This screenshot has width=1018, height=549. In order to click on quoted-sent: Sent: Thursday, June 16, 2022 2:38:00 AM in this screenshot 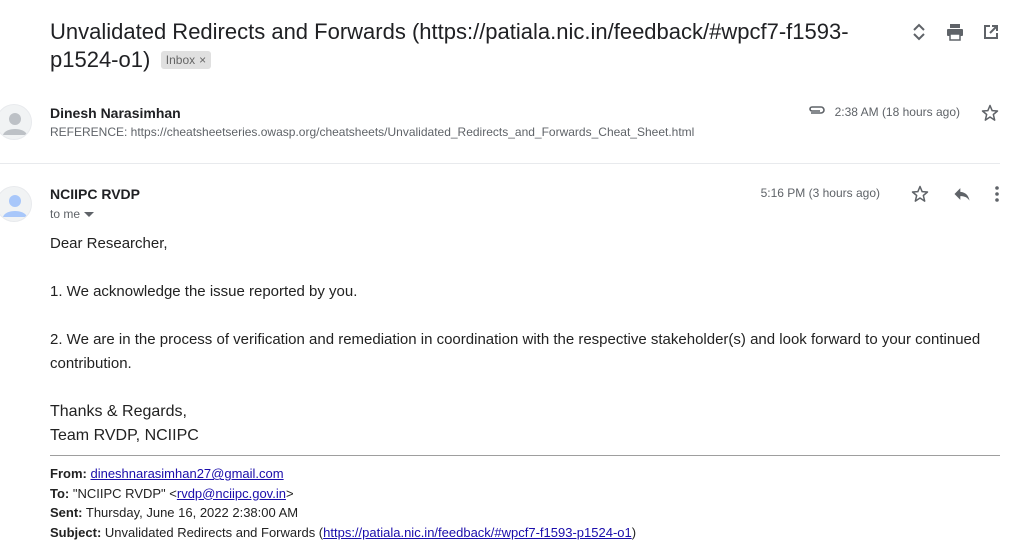, I will do `click(174, 512)`.